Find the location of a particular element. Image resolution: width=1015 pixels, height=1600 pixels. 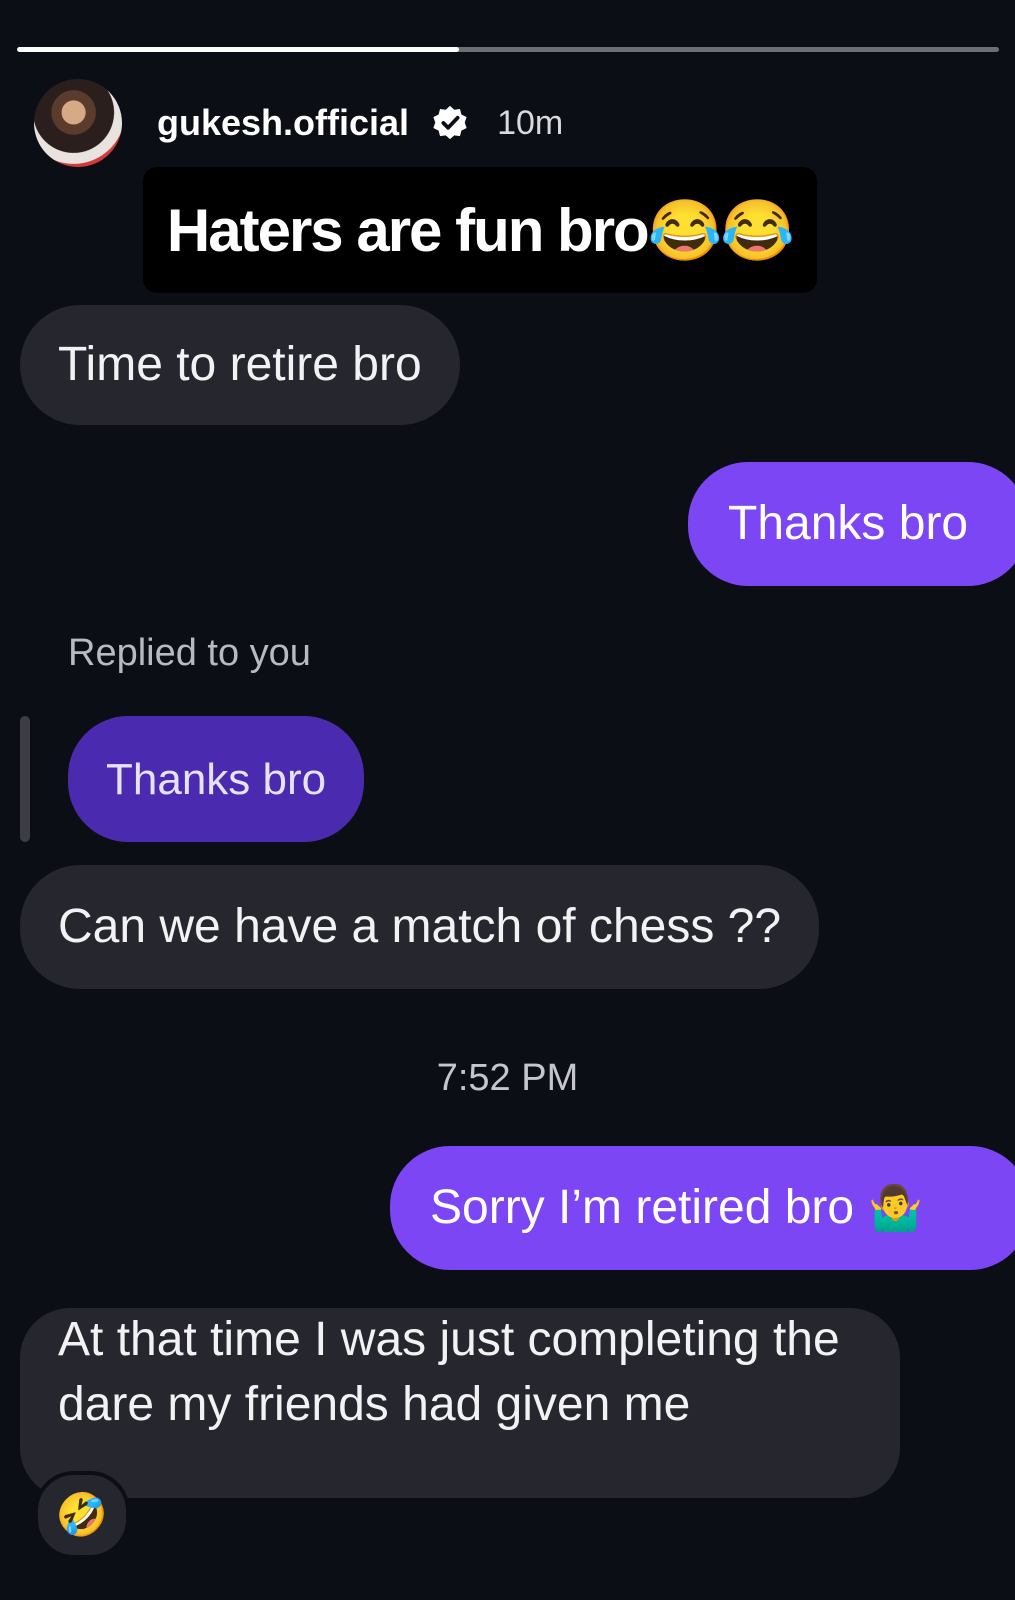

story-header: gukesh.official 10m is located at coordinates (298, 123).